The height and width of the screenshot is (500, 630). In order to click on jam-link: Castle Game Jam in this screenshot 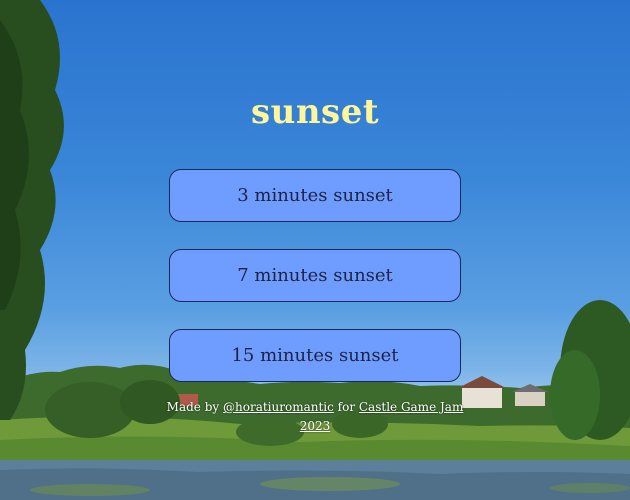, I will do `click(411, 407)`.